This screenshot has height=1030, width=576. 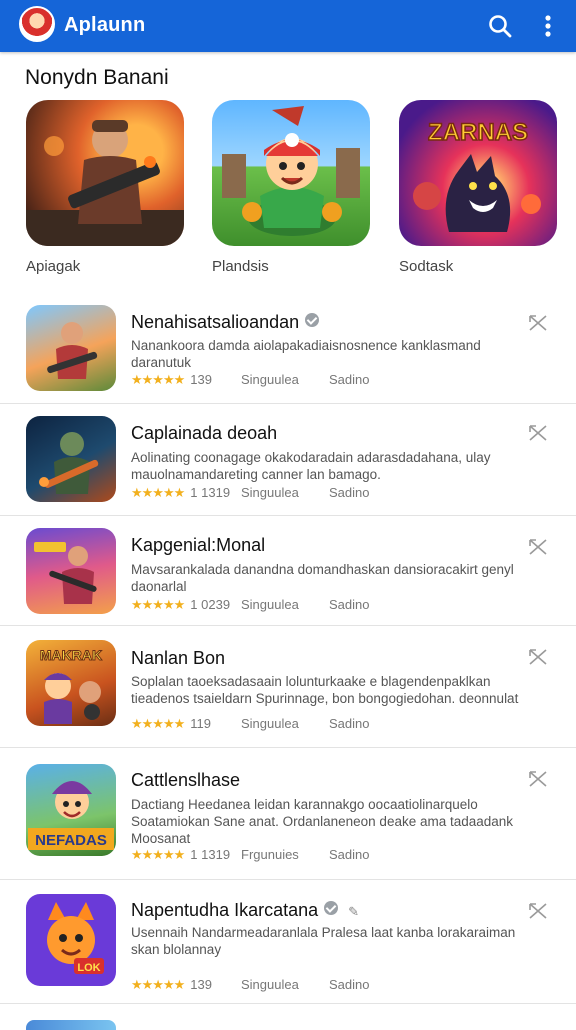 I want to click on app-name: Nenahisatsalioandan, so click(x=225, y=322).